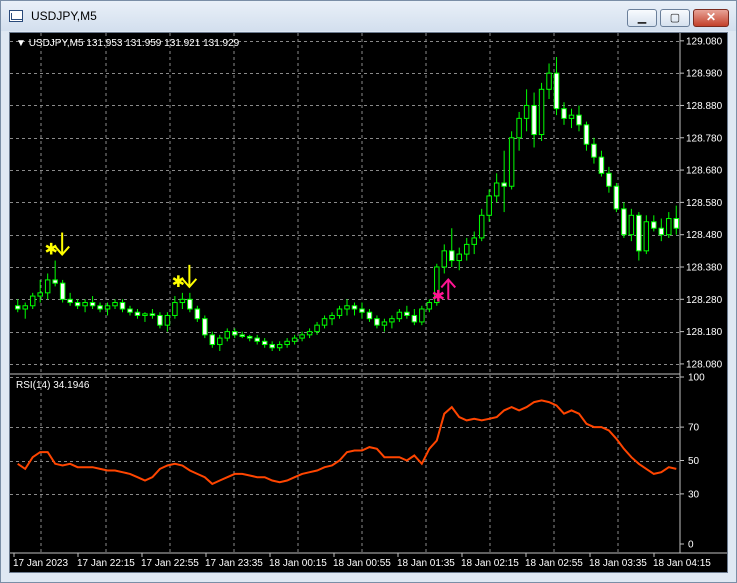  Describe the element at coordinates (298, 563) in the screenshot. I see `time-tick-label: 18 Jan 00:15` at that location.